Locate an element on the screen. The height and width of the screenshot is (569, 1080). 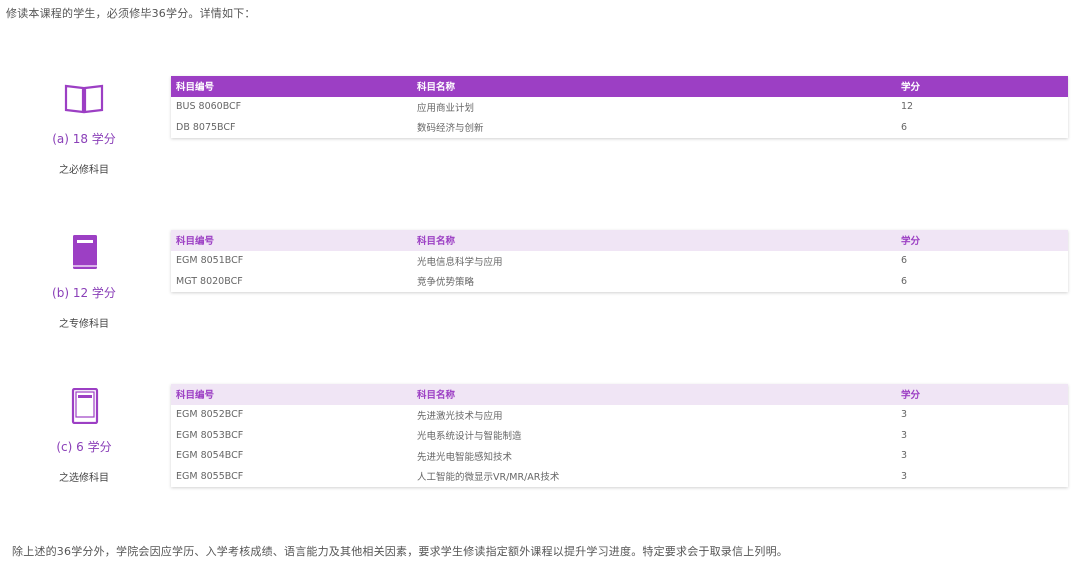
outline-book-icon is located at coordinates (84, 407).